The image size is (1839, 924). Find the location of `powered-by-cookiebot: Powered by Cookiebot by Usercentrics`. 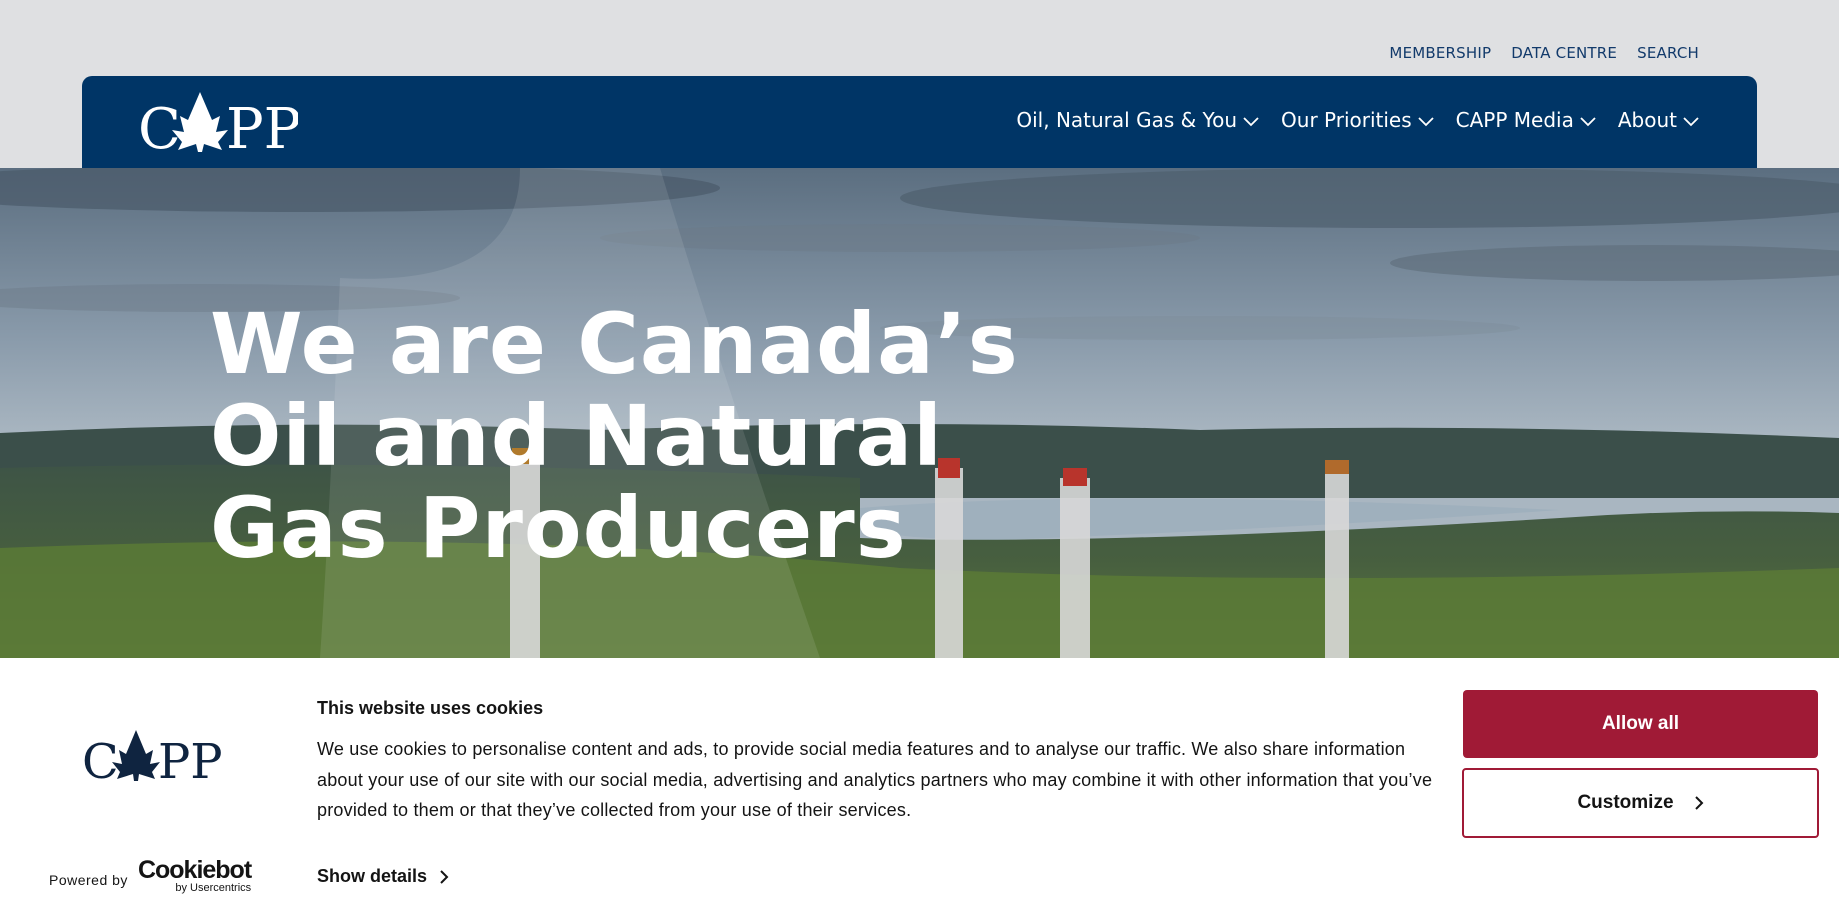

powered-by-cookiebot: Powered by Cookiebot by Usercentrics is located at coordinates (150, 875).